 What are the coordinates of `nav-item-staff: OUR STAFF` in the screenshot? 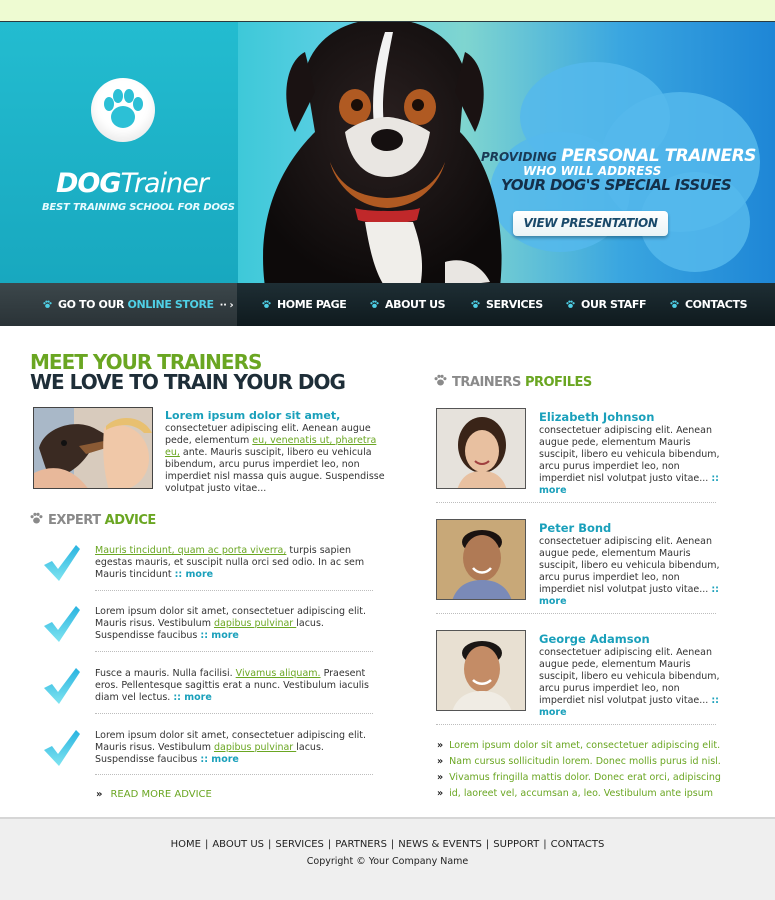 It's located at (606, 304).